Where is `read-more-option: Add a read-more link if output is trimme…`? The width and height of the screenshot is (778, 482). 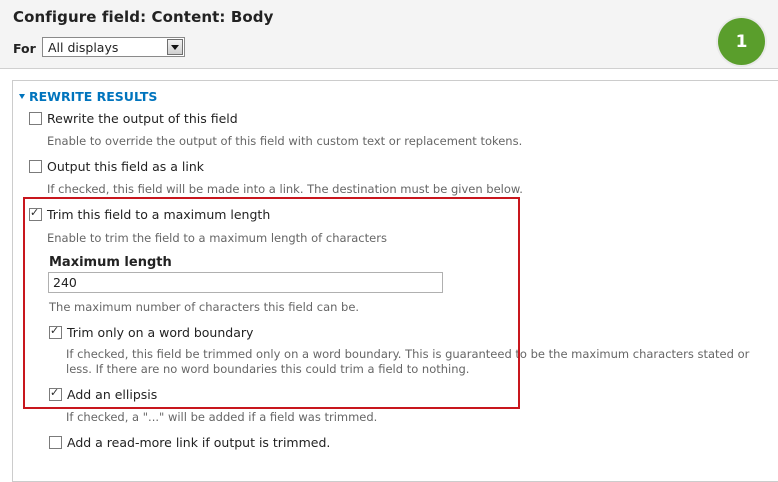
read-more-option: Add a read-more link if output is trimme… is located at coordinates (189, 442).